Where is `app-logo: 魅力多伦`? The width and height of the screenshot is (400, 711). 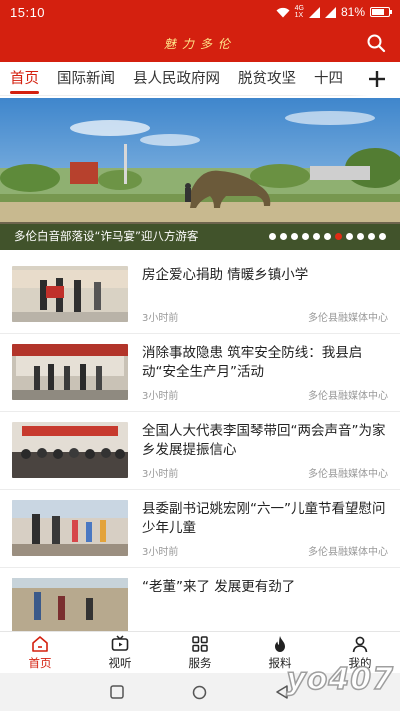
app-logo: 魅力多伦 is located at coordinates (199, 43).